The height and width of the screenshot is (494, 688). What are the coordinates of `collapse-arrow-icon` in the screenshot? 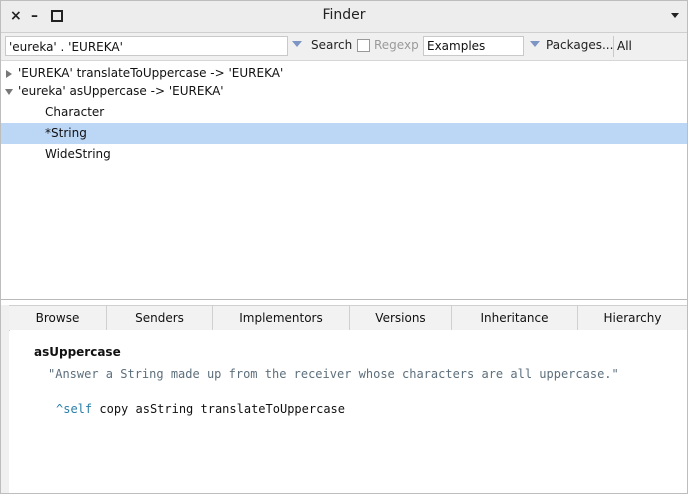 It's located at (9, 92).